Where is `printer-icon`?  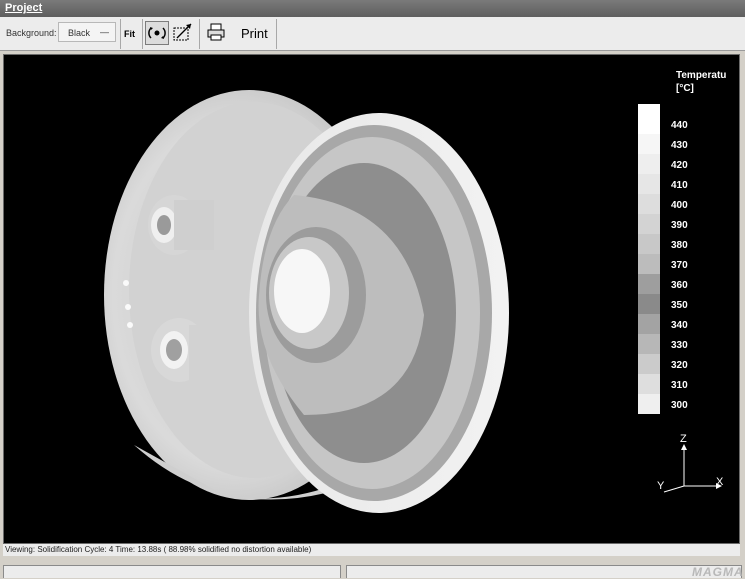
printer-icon is located at coordinates (216, 32).